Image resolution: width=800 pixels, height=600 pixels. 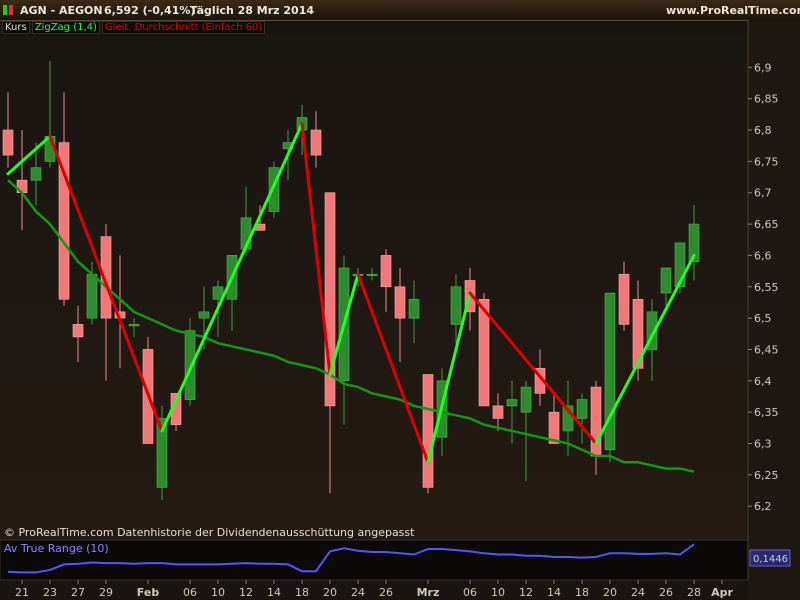 What do you see at coordinates (763, 193) in the screenshot?
I see `y-tick-label: 6,7` at bounding box center [763, 193].